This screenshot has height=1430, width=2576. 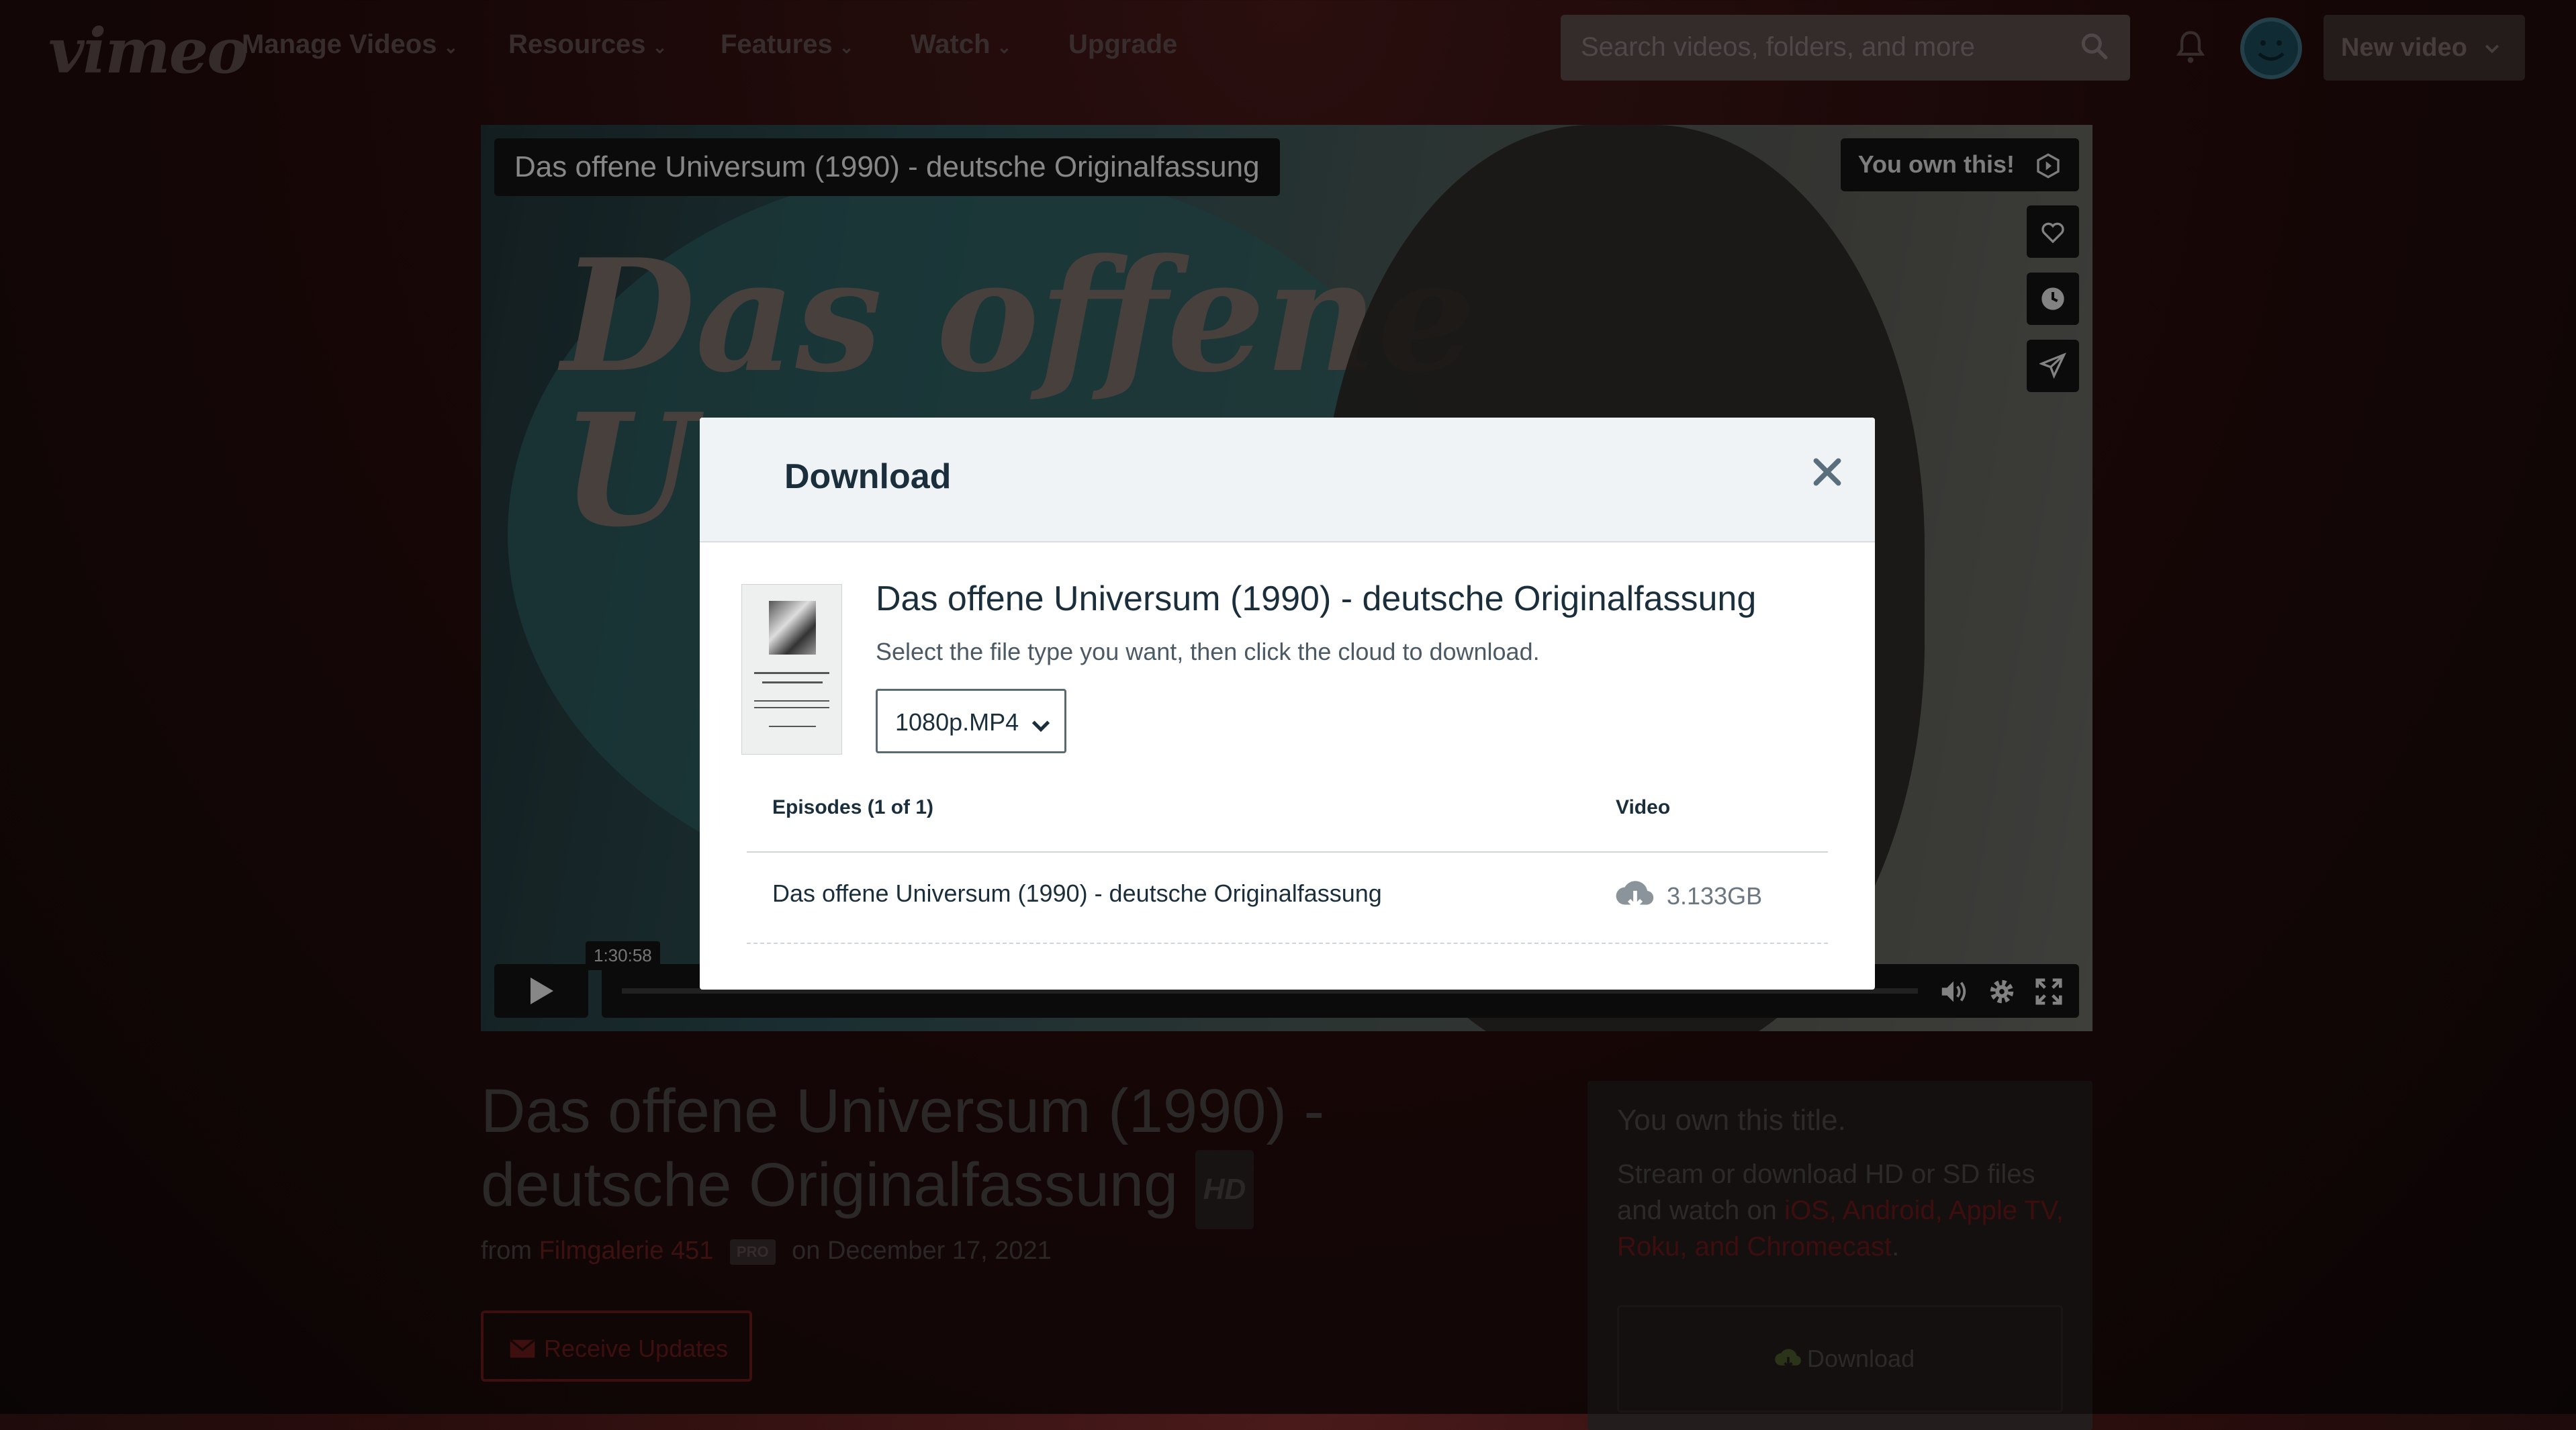 I want to click on video-column-header: Video, so click(x=1643, y=807).